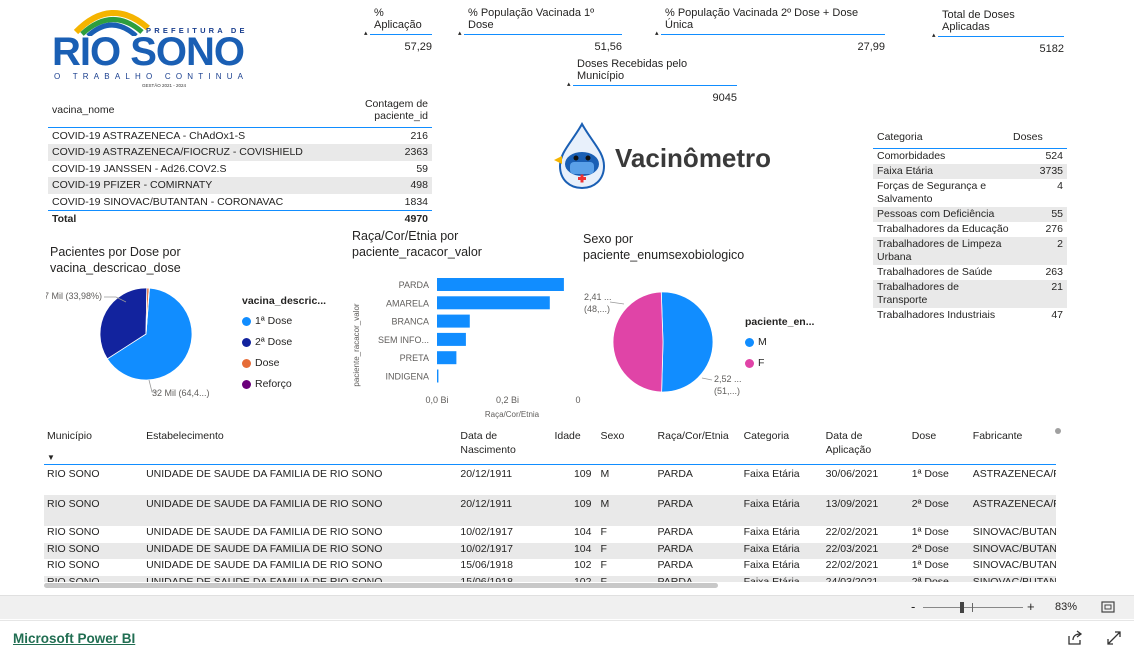  I want to click on cell: COVID-19 ASTRAZENECA - ChAdOx1-S, so click(149, 136).